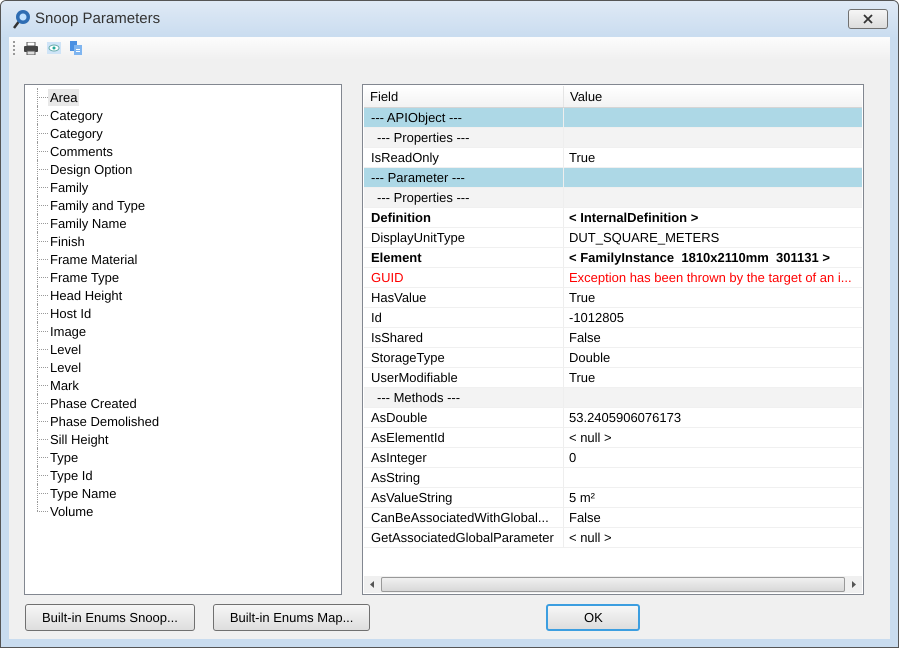 The height and width of the screenshot is (648, 899). I want to click on horizontal-scrollbar, so click(613, 584).